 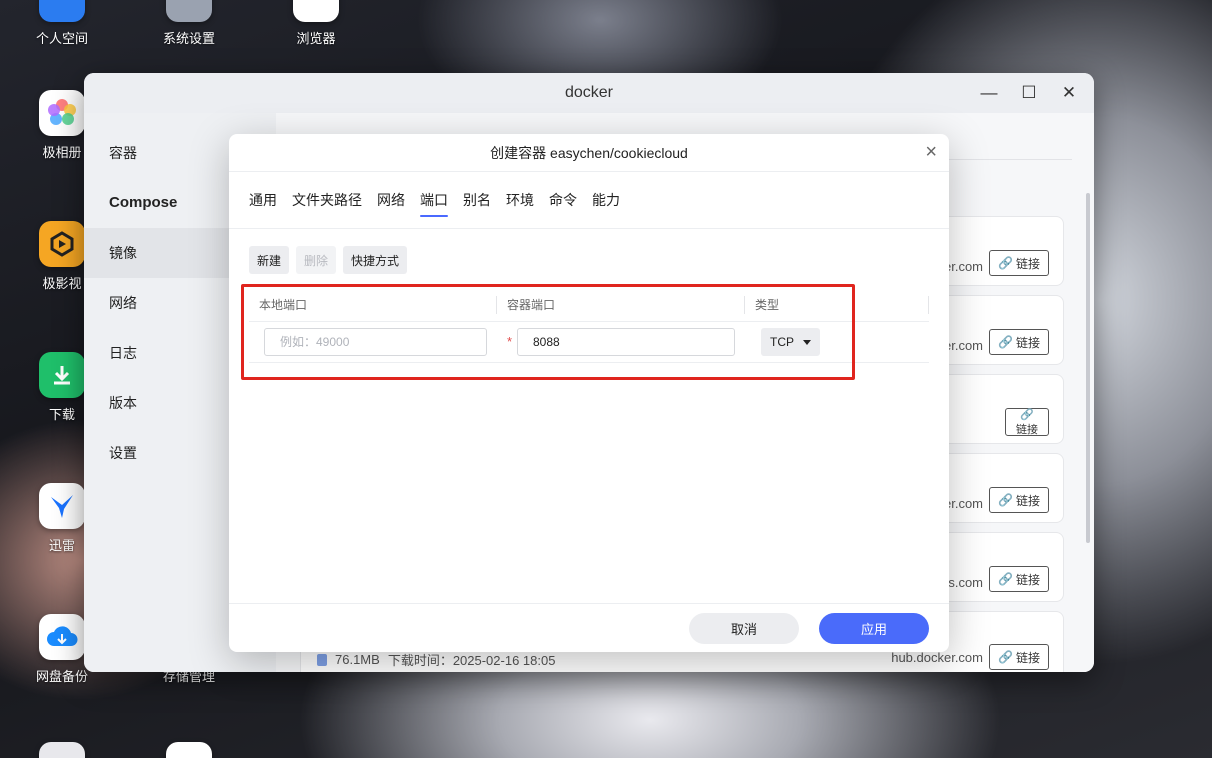 I want to click on new-button: 新建, so click(x=269, y=260).